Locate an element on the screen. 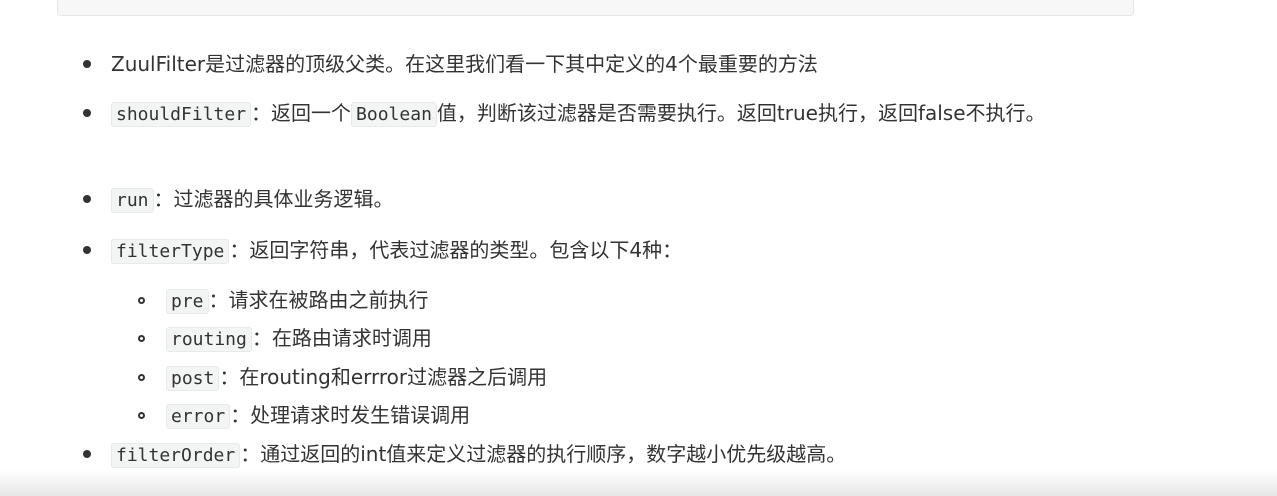 Image resolution: width=1277 pixels, height=496 pixels. inline-code-filterorder: filterOrder is located at coordinates (176, 455).